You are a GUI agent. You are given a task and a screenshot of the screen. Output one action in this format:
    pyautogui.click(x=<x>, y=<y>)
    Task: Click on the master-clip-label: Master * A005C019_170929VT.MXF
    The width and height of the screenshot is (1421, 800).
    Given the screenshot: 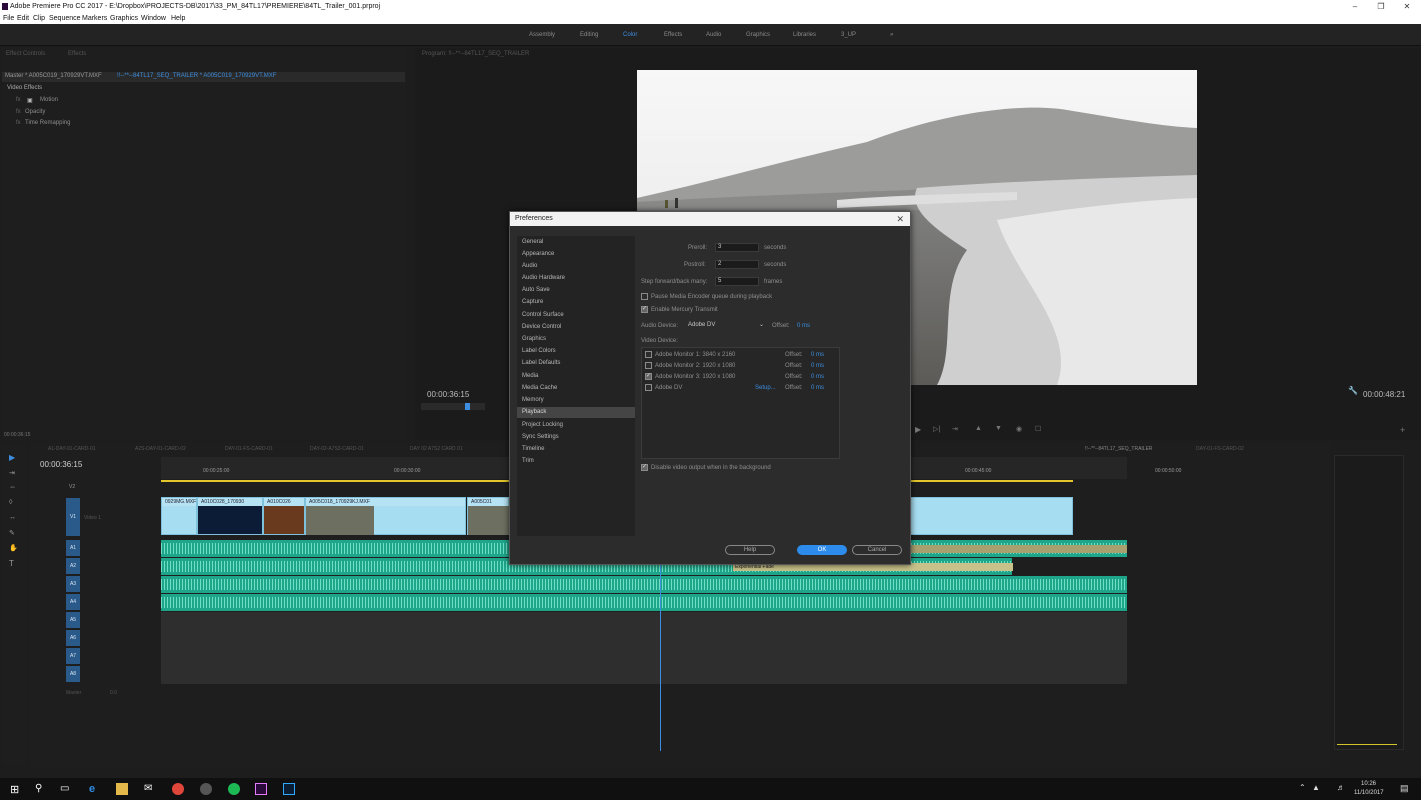 What is the action you would take?
    pyautogui.click(x=53, y=76)
    